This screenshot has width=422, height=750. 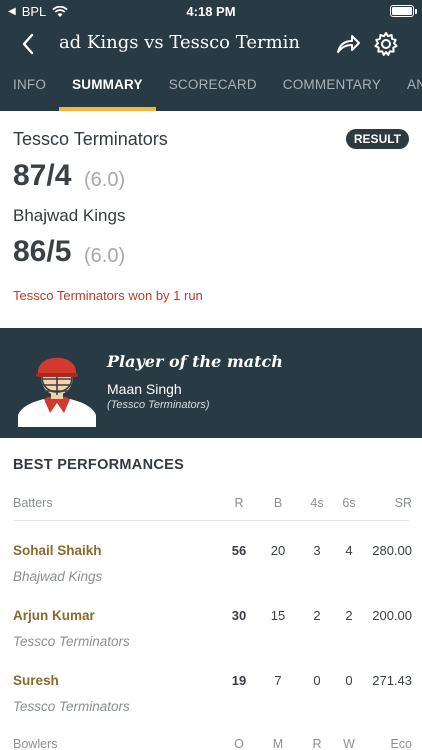 What do you see at coordinates (57, 550) in the screenshot?
I see `batter-name: Sohail Shaikh` at bounding box center [57, 550].